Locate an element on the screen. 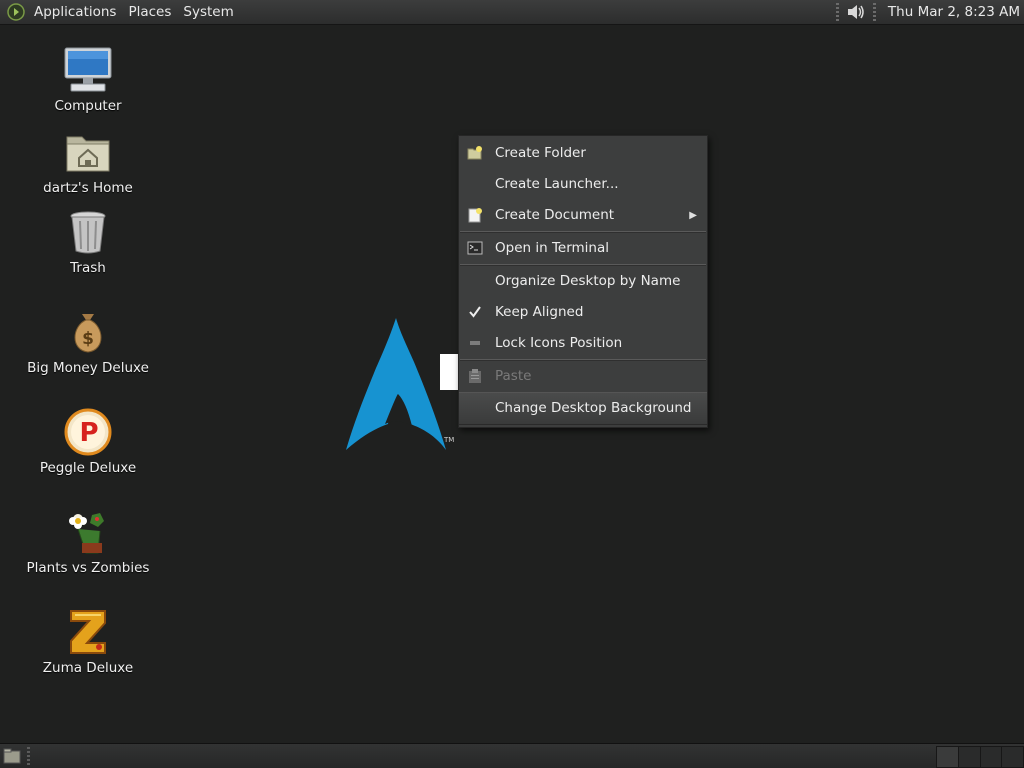 The width and height of the screenshot is (1024, 768). menu-item-create-folder: Create Folder is located at coordinates (583, 153).